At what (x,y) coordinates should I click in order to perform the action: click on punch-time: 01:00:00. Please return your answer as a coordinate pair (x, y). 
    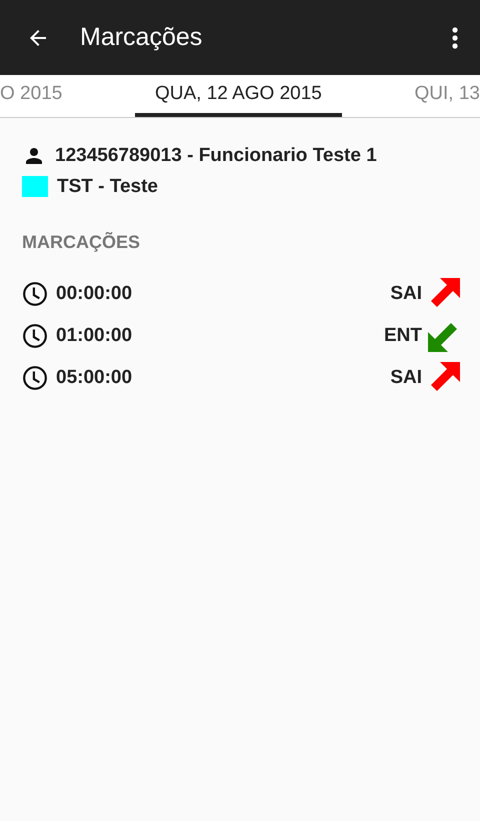
    Looking at the image, I should click on (94, 336).